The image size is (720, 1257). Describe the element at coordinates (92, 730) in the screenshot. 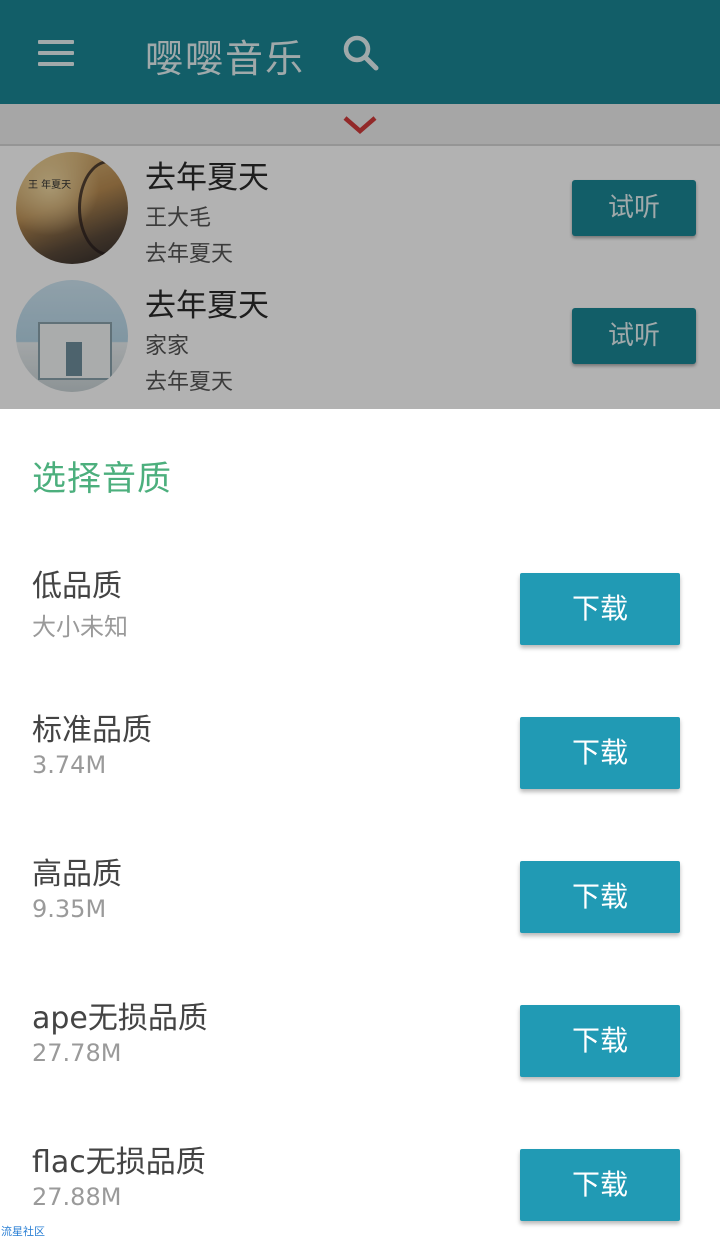

I see `quality-name: 标准品质` at that location.